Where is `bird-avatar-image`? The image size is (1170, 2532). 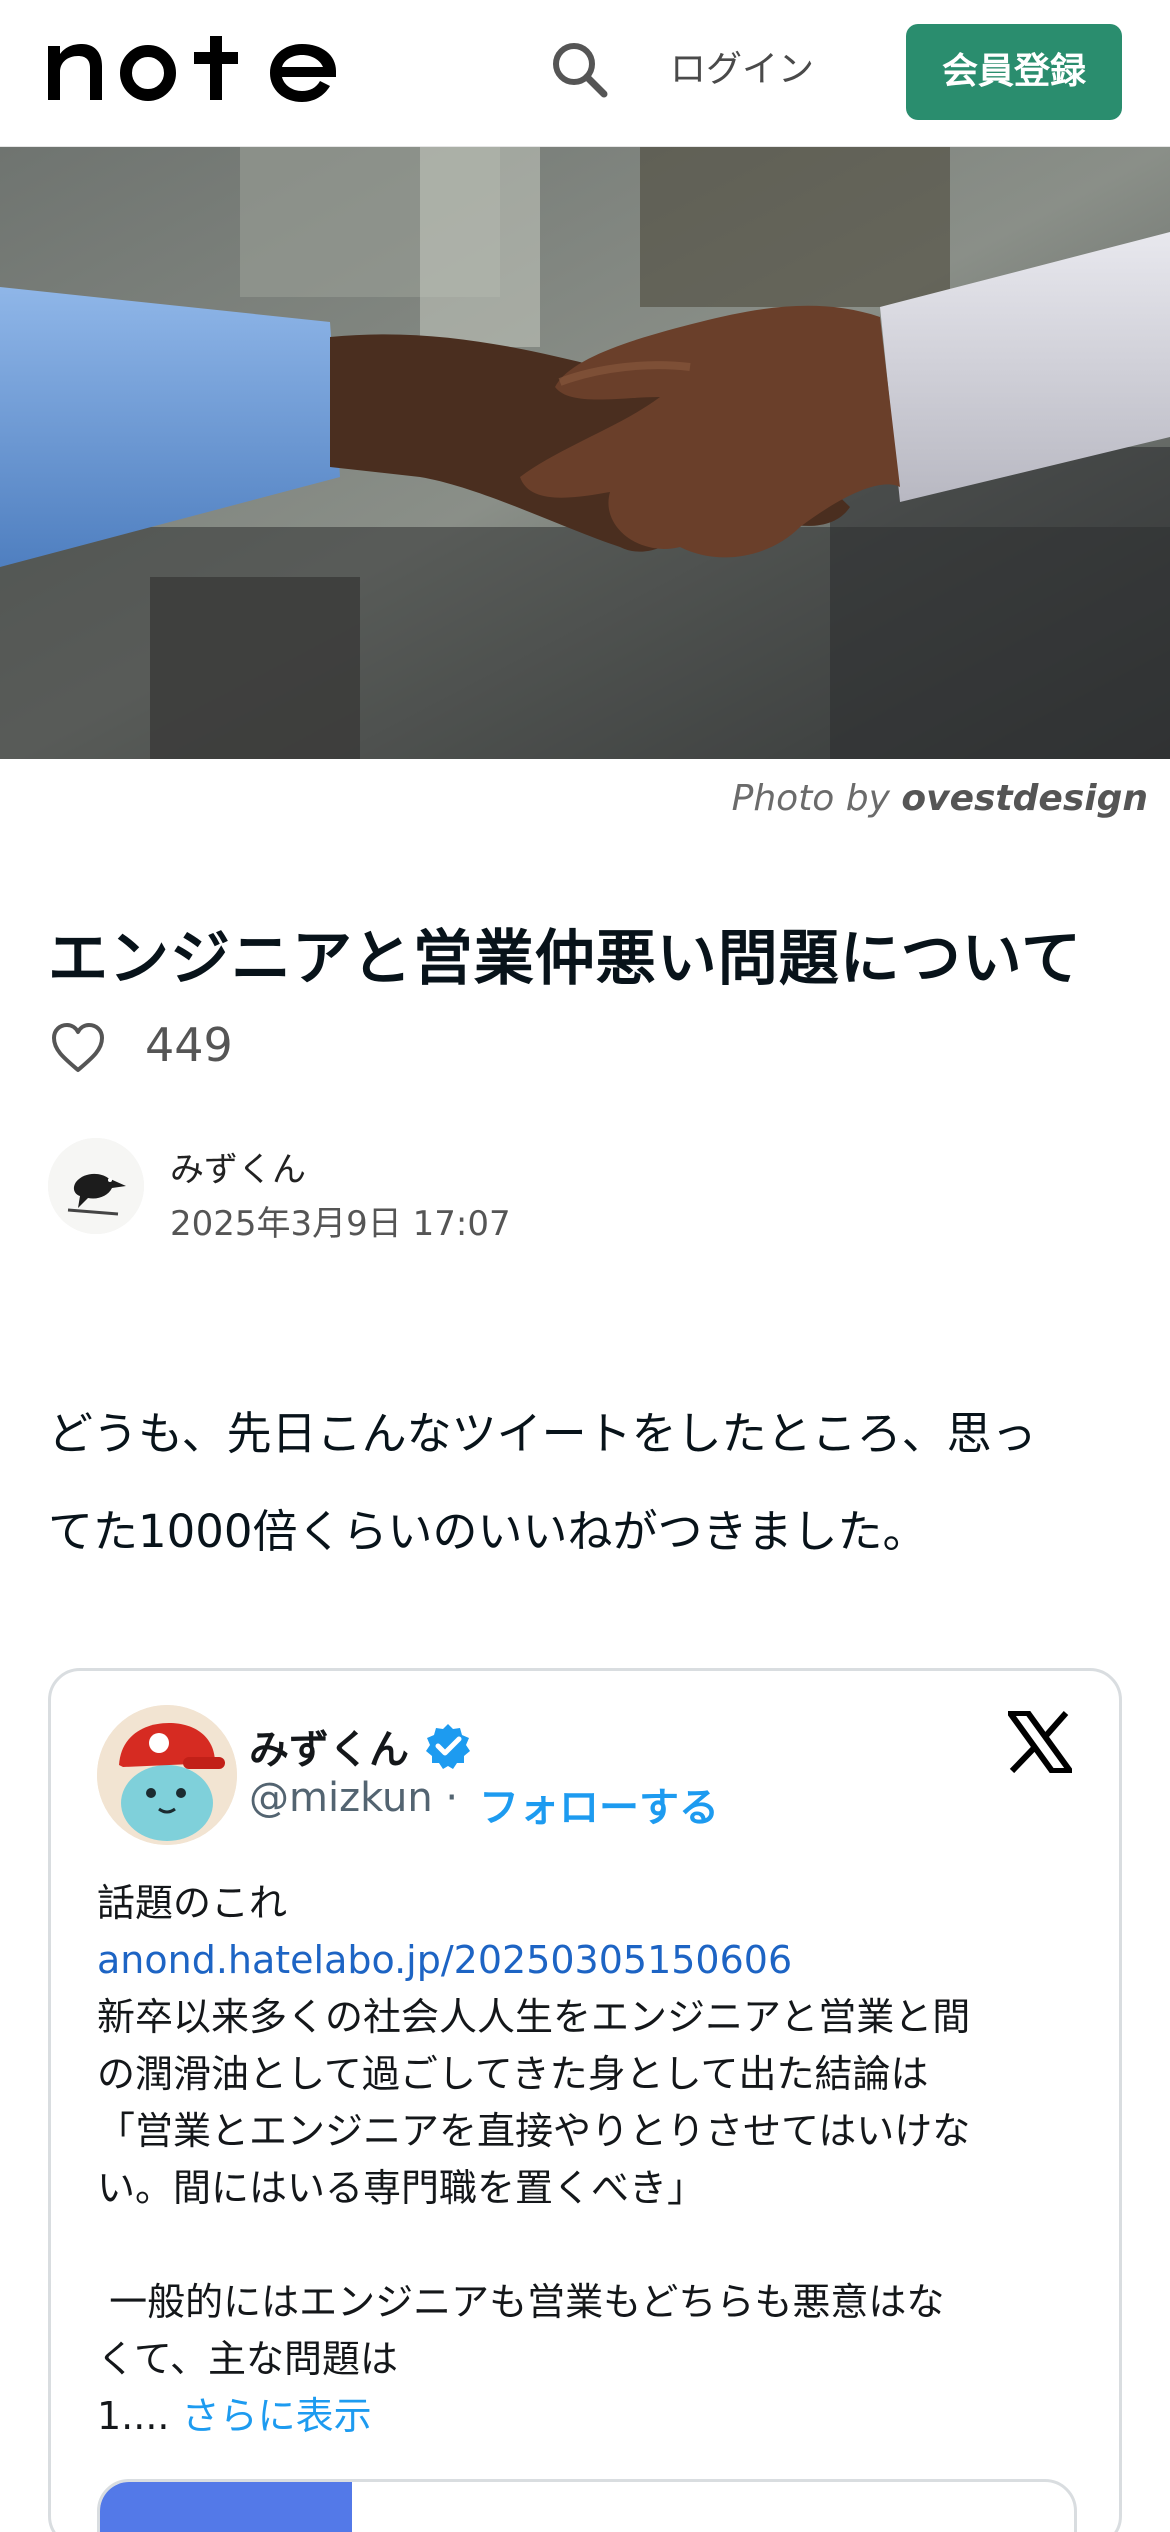
bird-avatar-image is located at coordinates (96, 1186).